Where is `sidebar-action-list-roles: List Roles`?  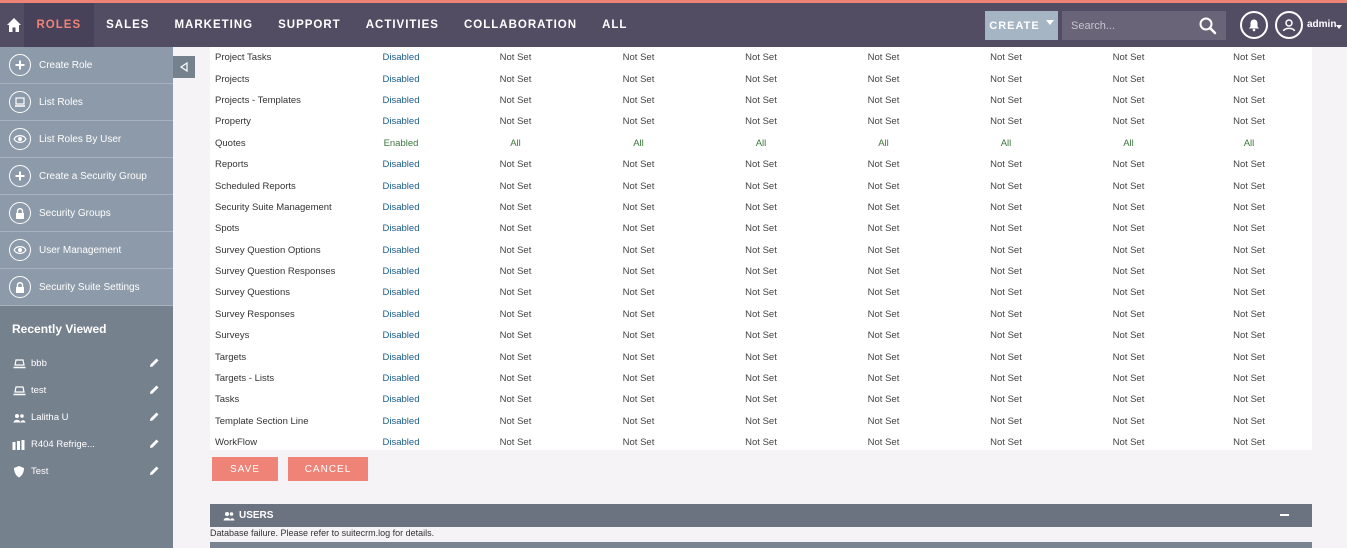
sidebar-action-list-roles: List Roles is located at coordinates (86, 102).